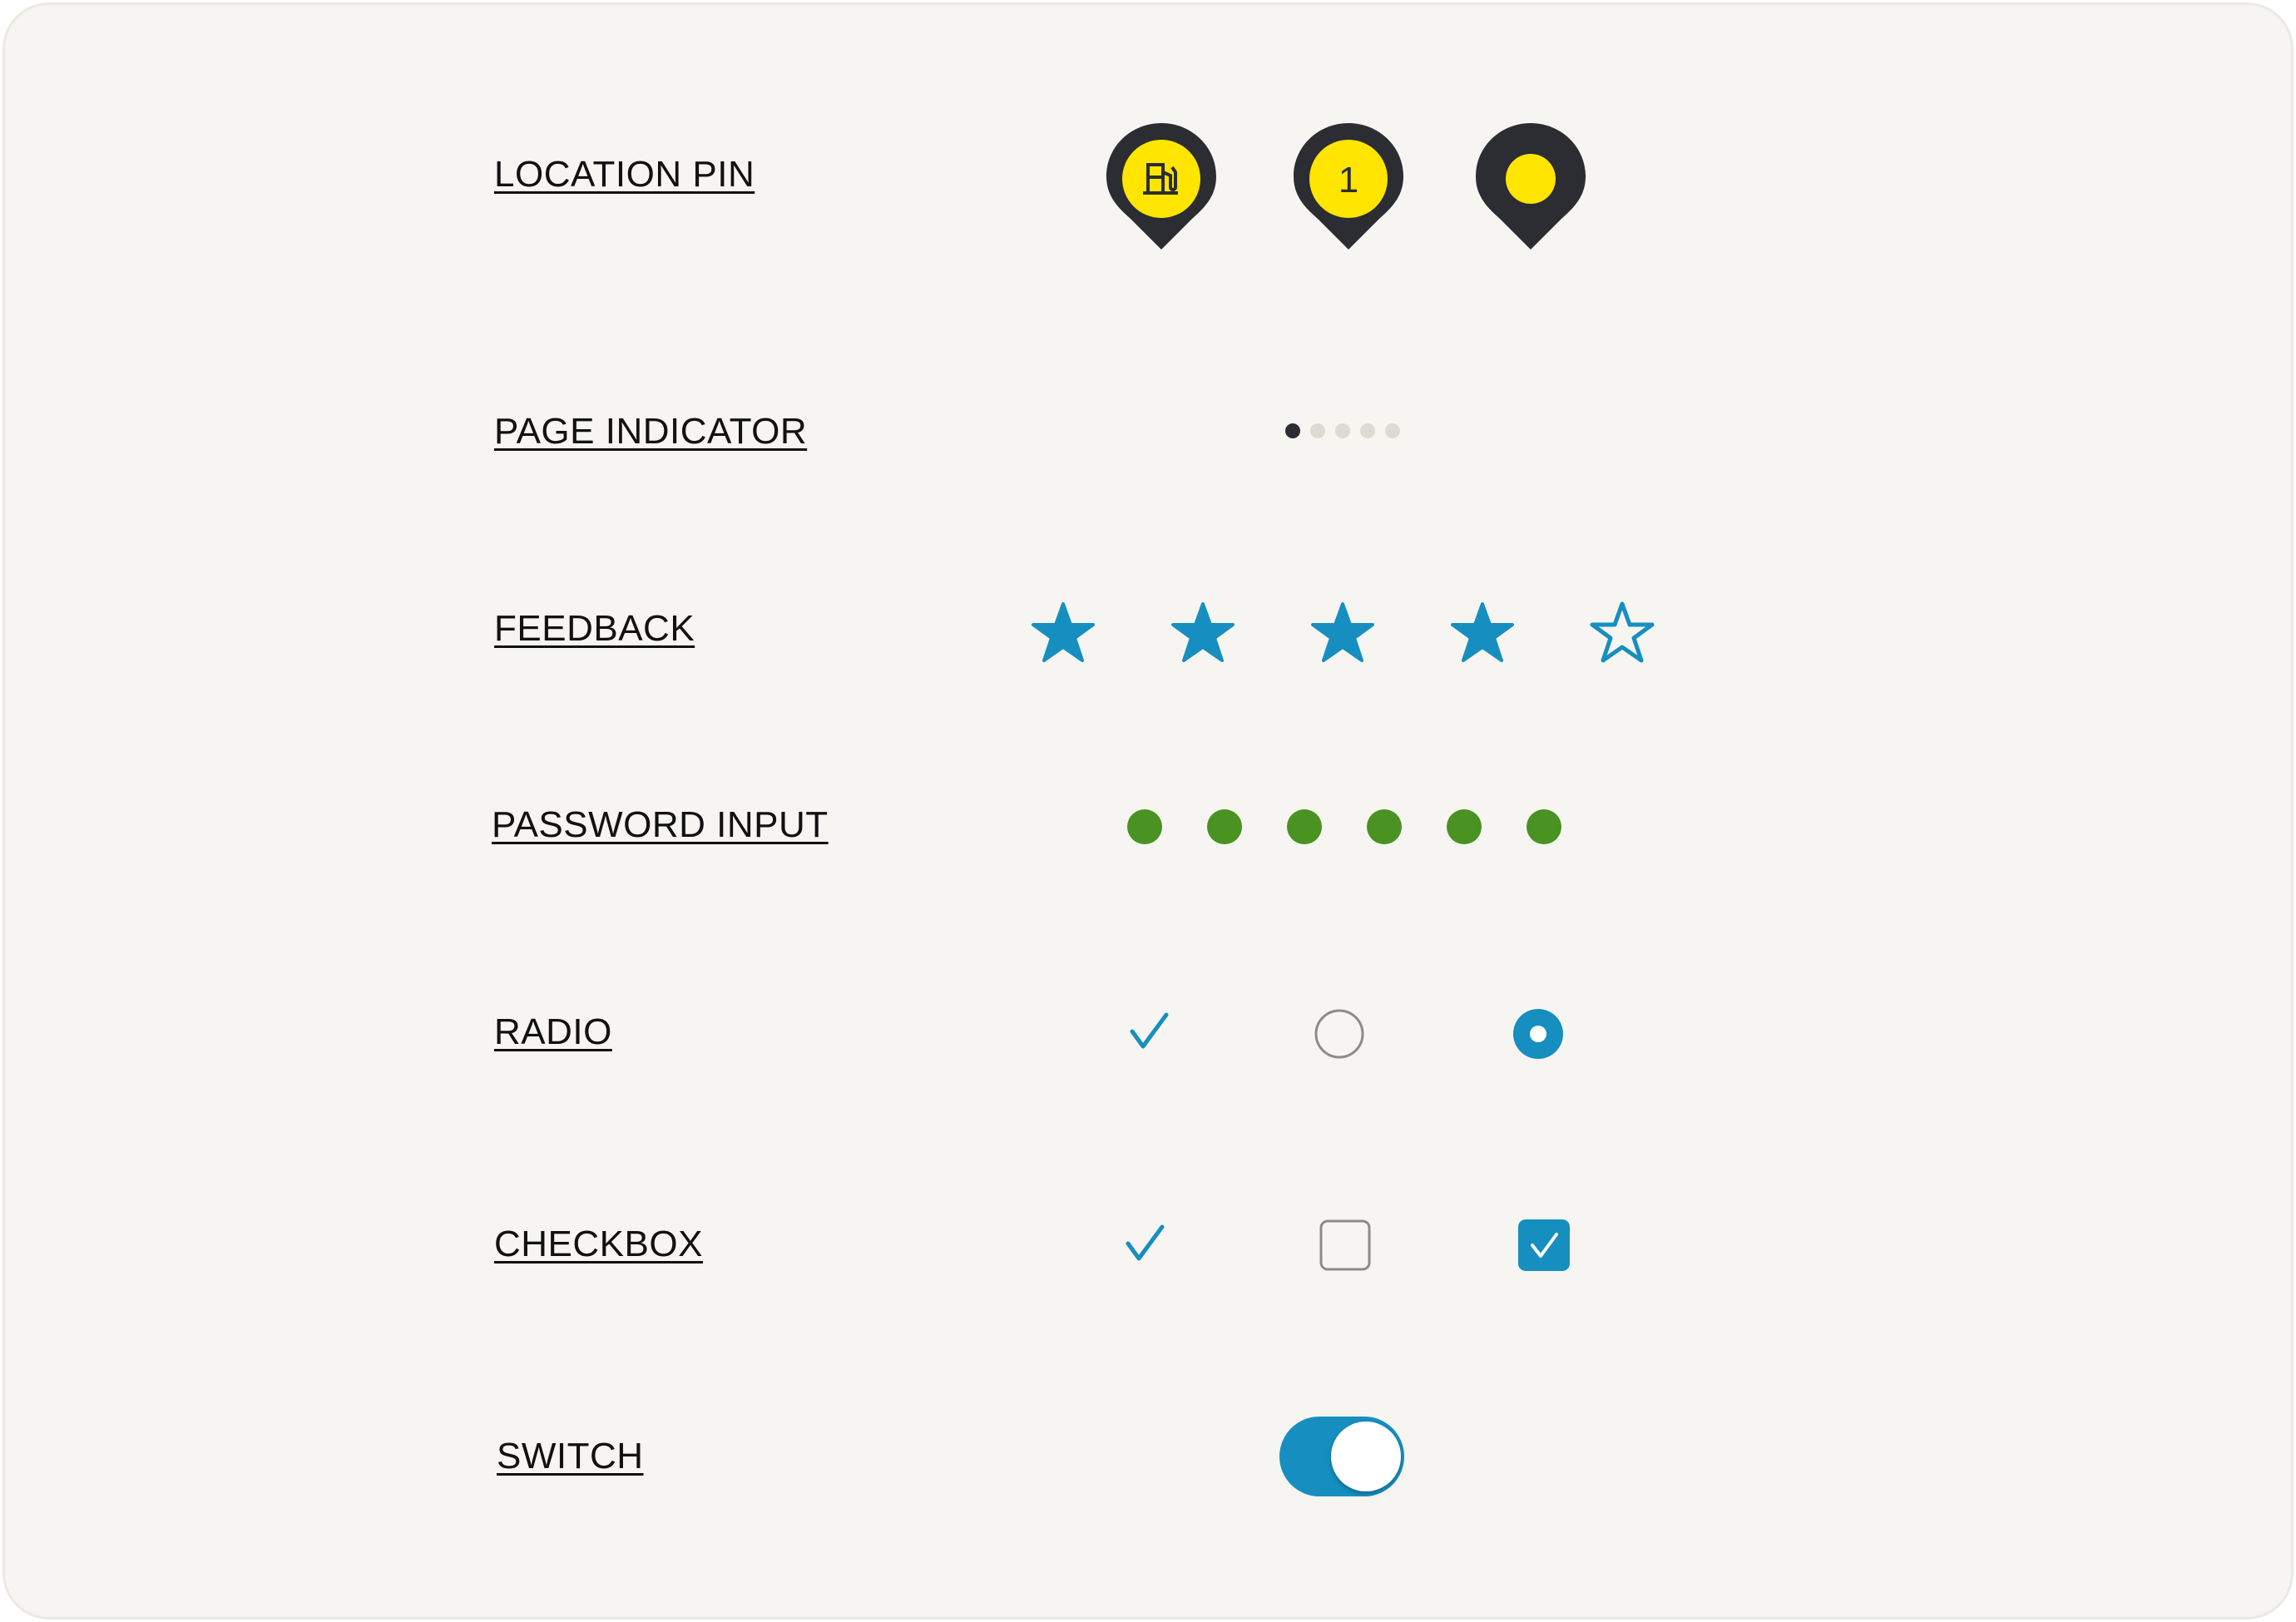 The width and height of the screenshot is (2296, 1622). What do you see at coordinates (594, 628) in the screenshot?
I see `feedback-label: FEEDBACK` at bounding box center [594, 628].